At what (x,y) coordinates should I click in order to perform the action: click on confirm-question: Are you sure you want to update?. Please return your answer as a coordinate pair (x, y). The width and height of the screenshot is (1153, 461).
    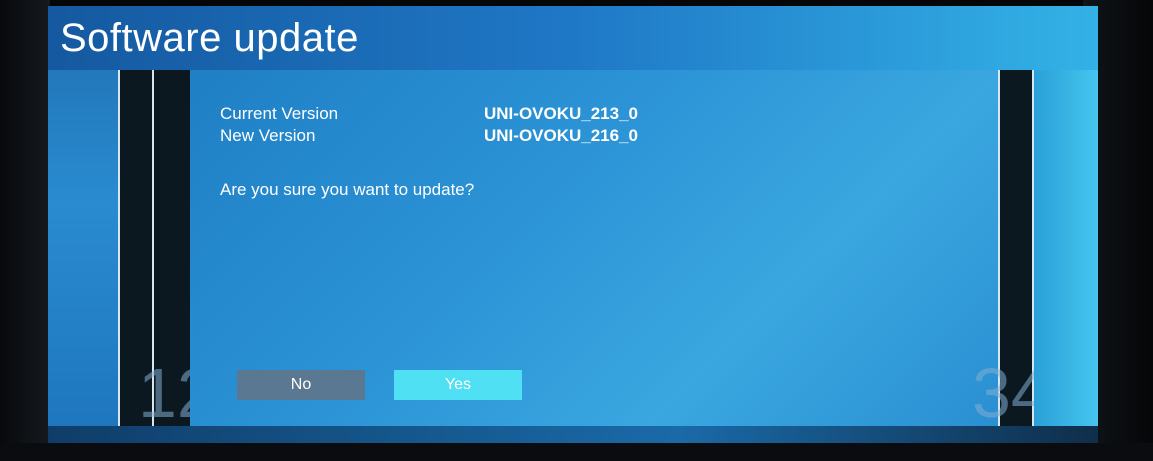
    Looking at the image, I should click on (347, 189).